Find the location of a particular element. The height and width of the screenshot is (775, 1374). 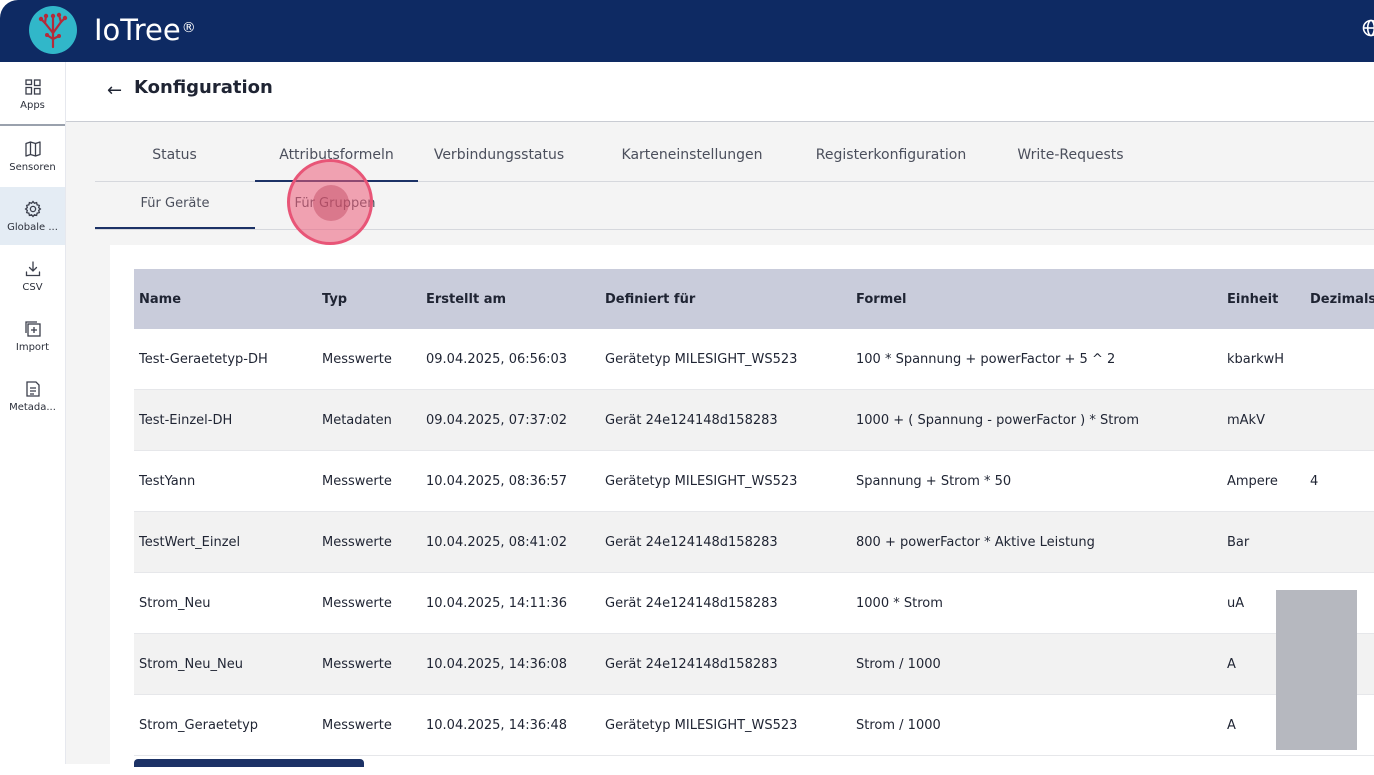

cell-name: Strom_Neu is located at coordinates (225, 603).